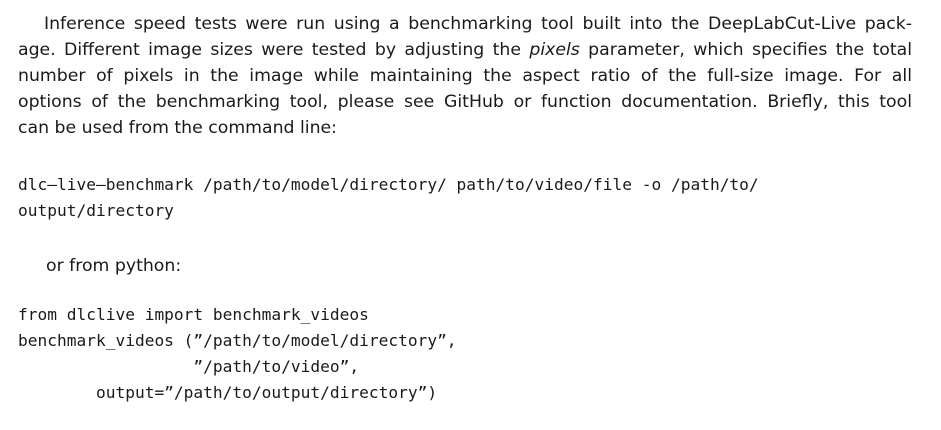 The width and height of the screenshot is (941, 430). Describe the element at coordinates (228, 392) in the screenshot. I see `code-line: output=”/path/to/output/directory”)` at that location.